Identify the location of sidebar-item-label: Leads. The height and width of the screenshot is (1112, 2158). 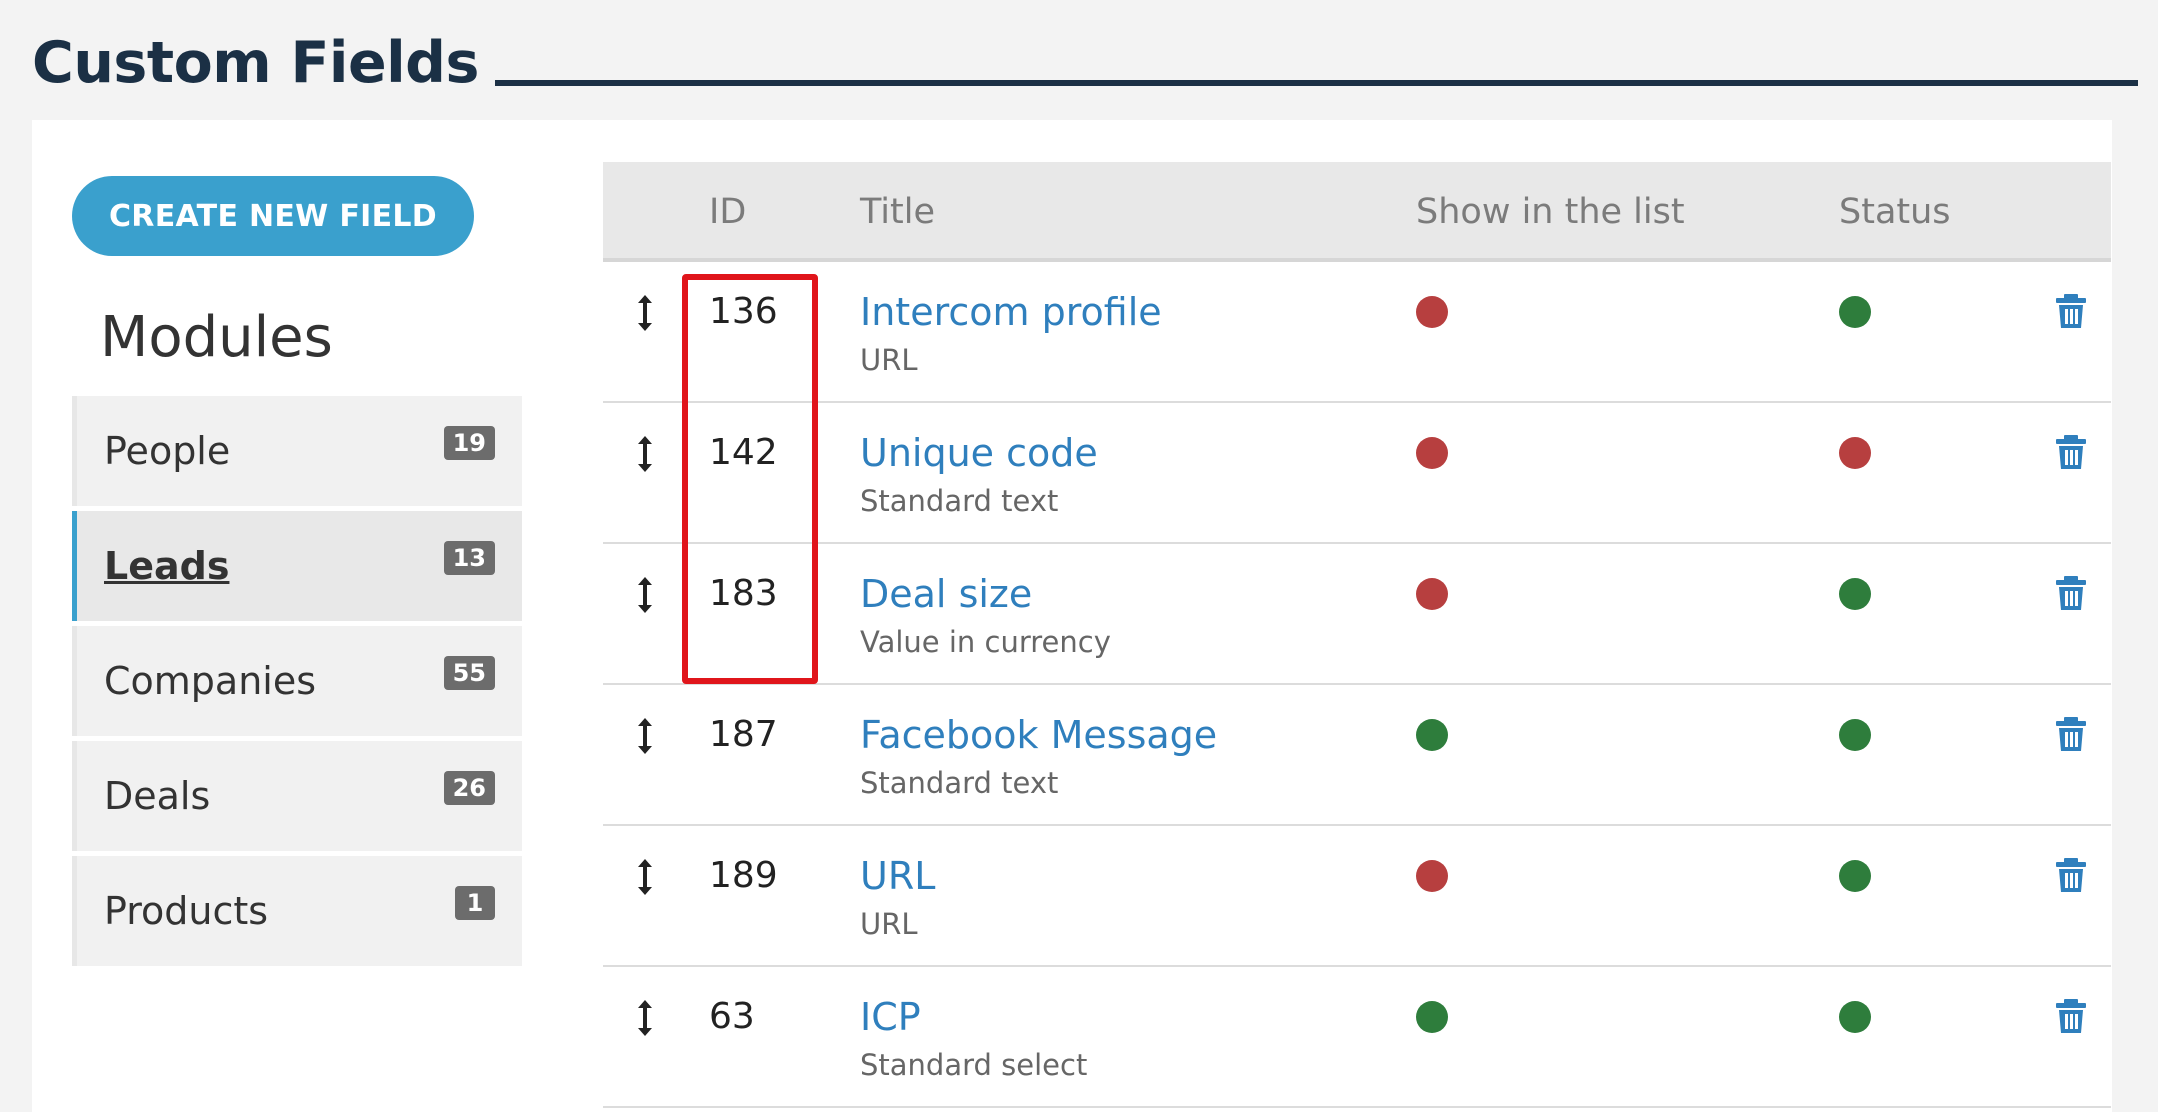
(167, 566).